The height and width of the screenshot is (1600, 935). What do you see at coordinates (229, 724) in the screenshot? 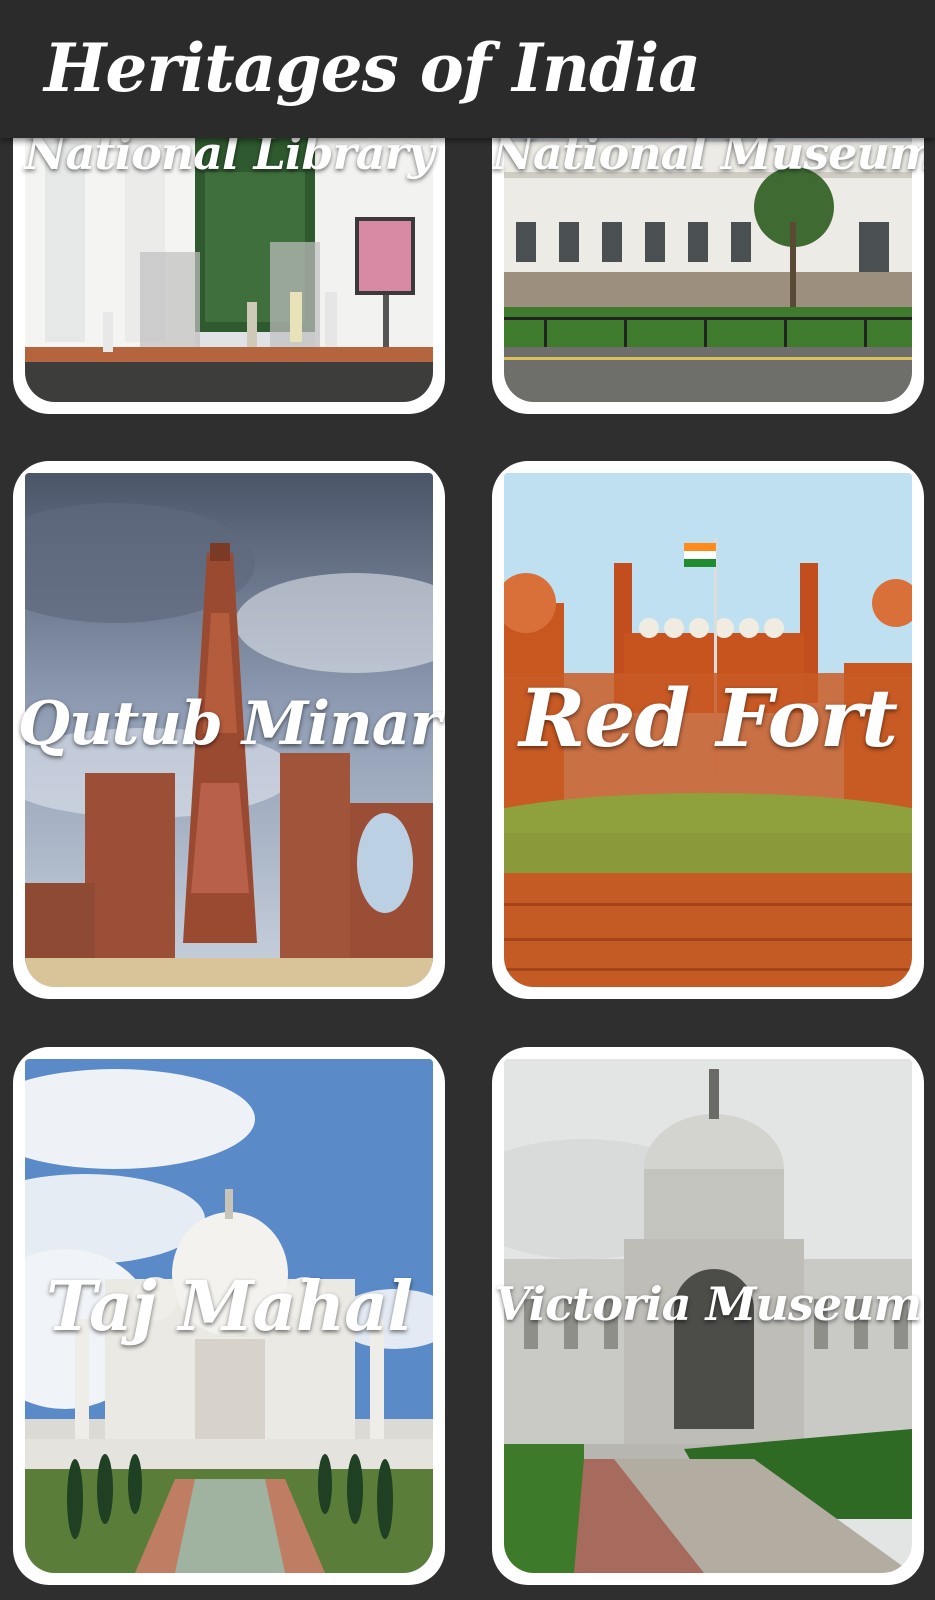
I see `heritage-card-title: Qutub Minar` at bounding box center [229, 724].